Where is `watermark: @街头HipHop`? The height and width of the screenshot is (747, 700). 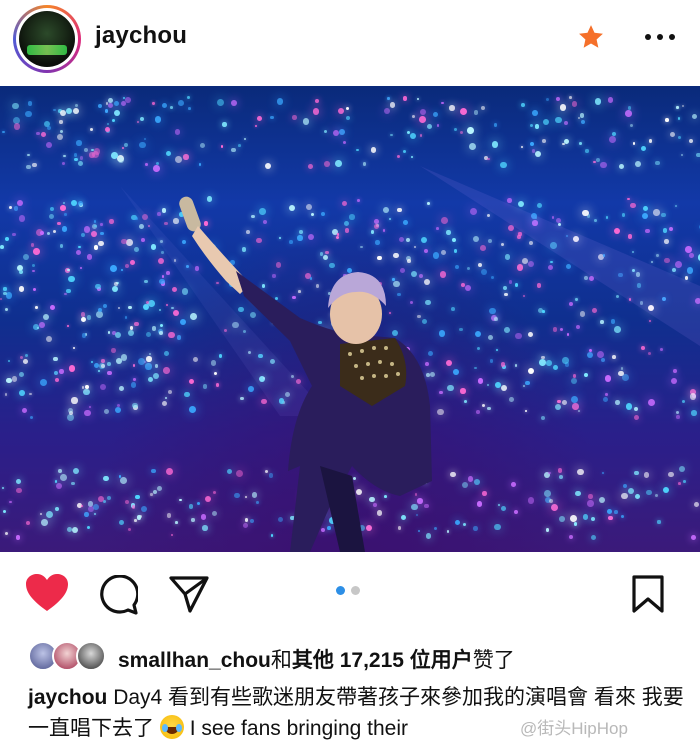
watermark: @街头HipHop is located at coordinates (574, 728).